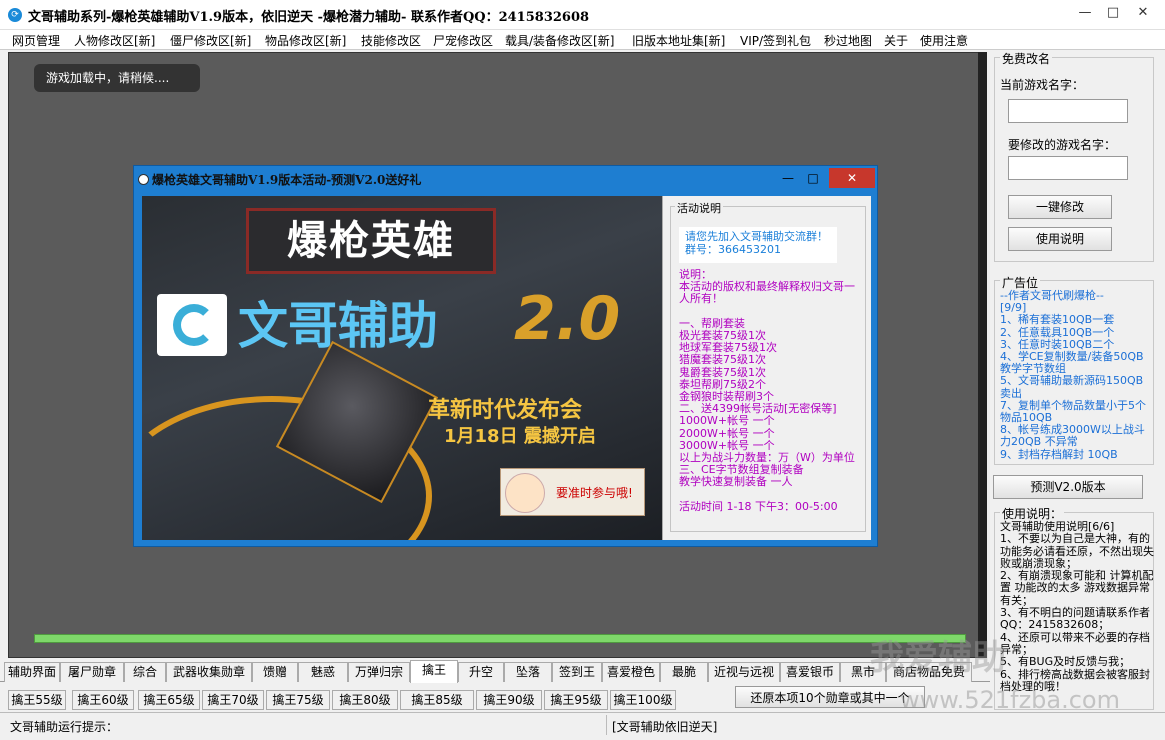  Describe the element at coordinates (1010, 700) in the screenshot. I see `watermark-url: www.521fzba.com` at that location.